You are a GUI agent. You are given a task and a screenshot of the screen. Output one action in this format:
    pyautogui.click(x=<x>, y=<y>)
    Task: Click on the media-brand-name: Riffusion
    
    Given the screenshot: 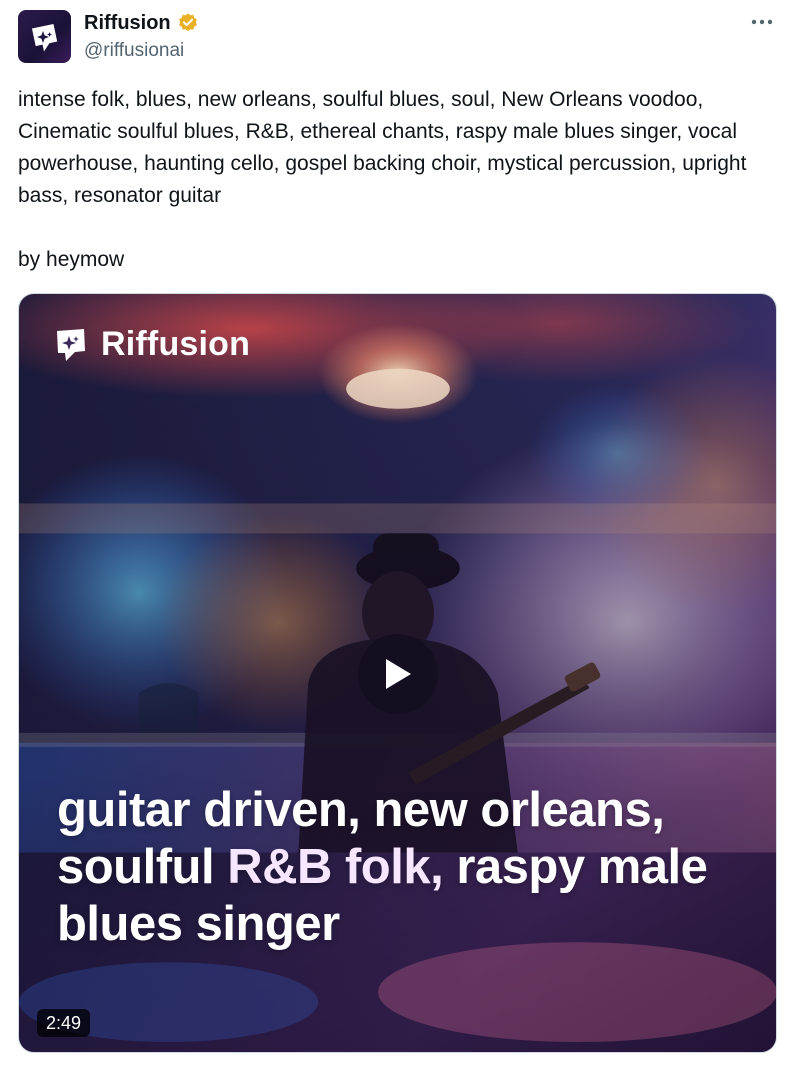 What is the action you would take?
    pyautogui.click(x=176, y=343)
    